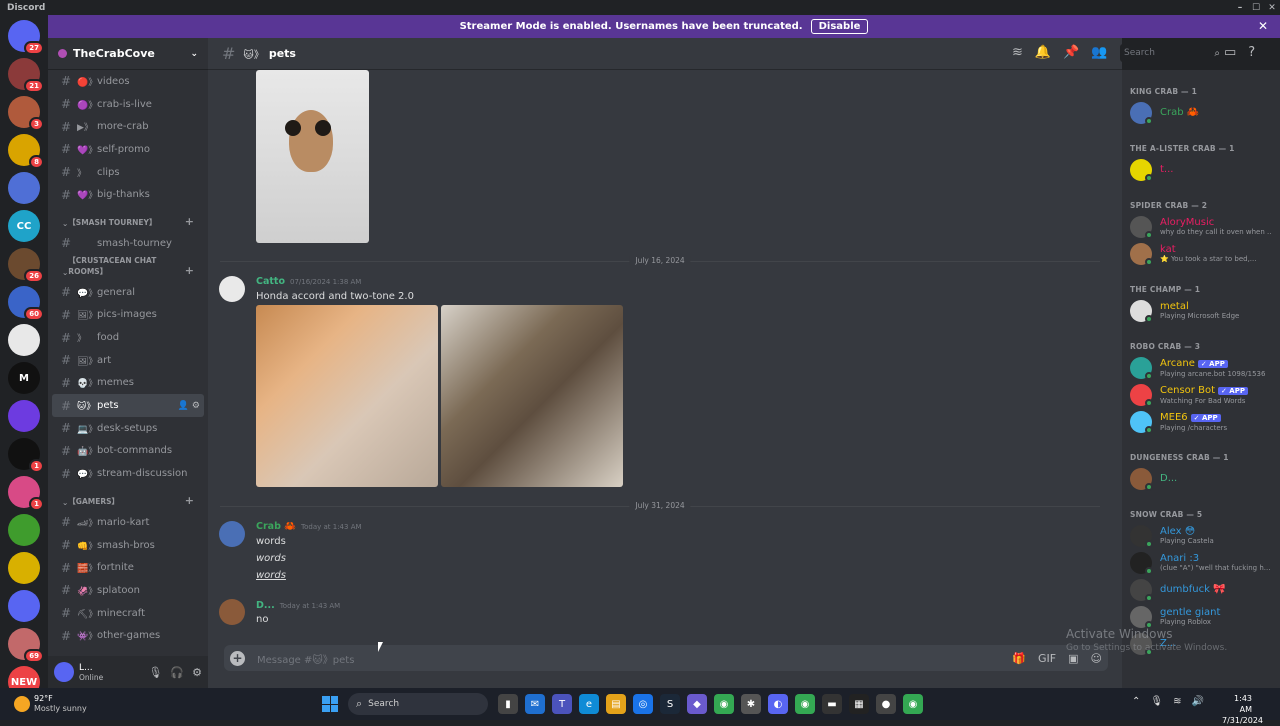 This screenshot has height=726, width=1280. I want to click on member-item: Crab 🦀, so click(1201, 112).